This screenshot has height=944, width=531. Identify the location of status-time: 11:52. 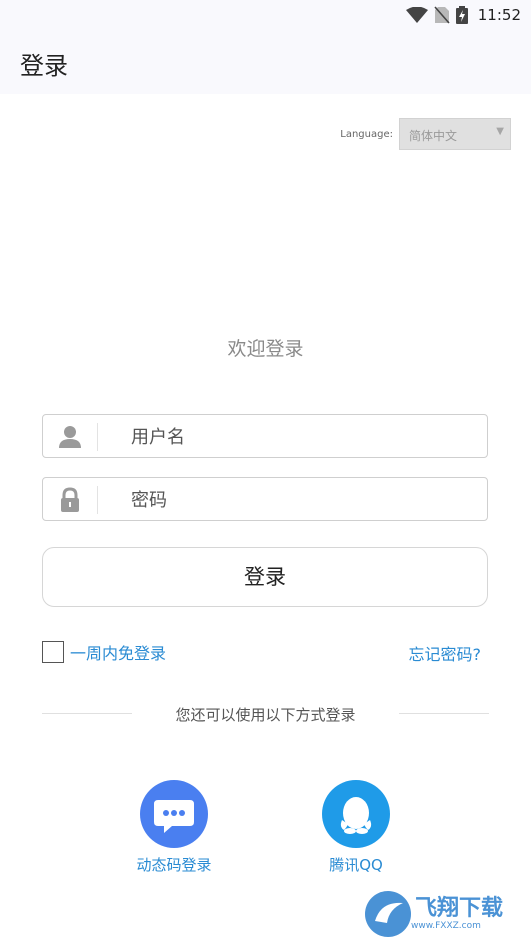
(499, 15).